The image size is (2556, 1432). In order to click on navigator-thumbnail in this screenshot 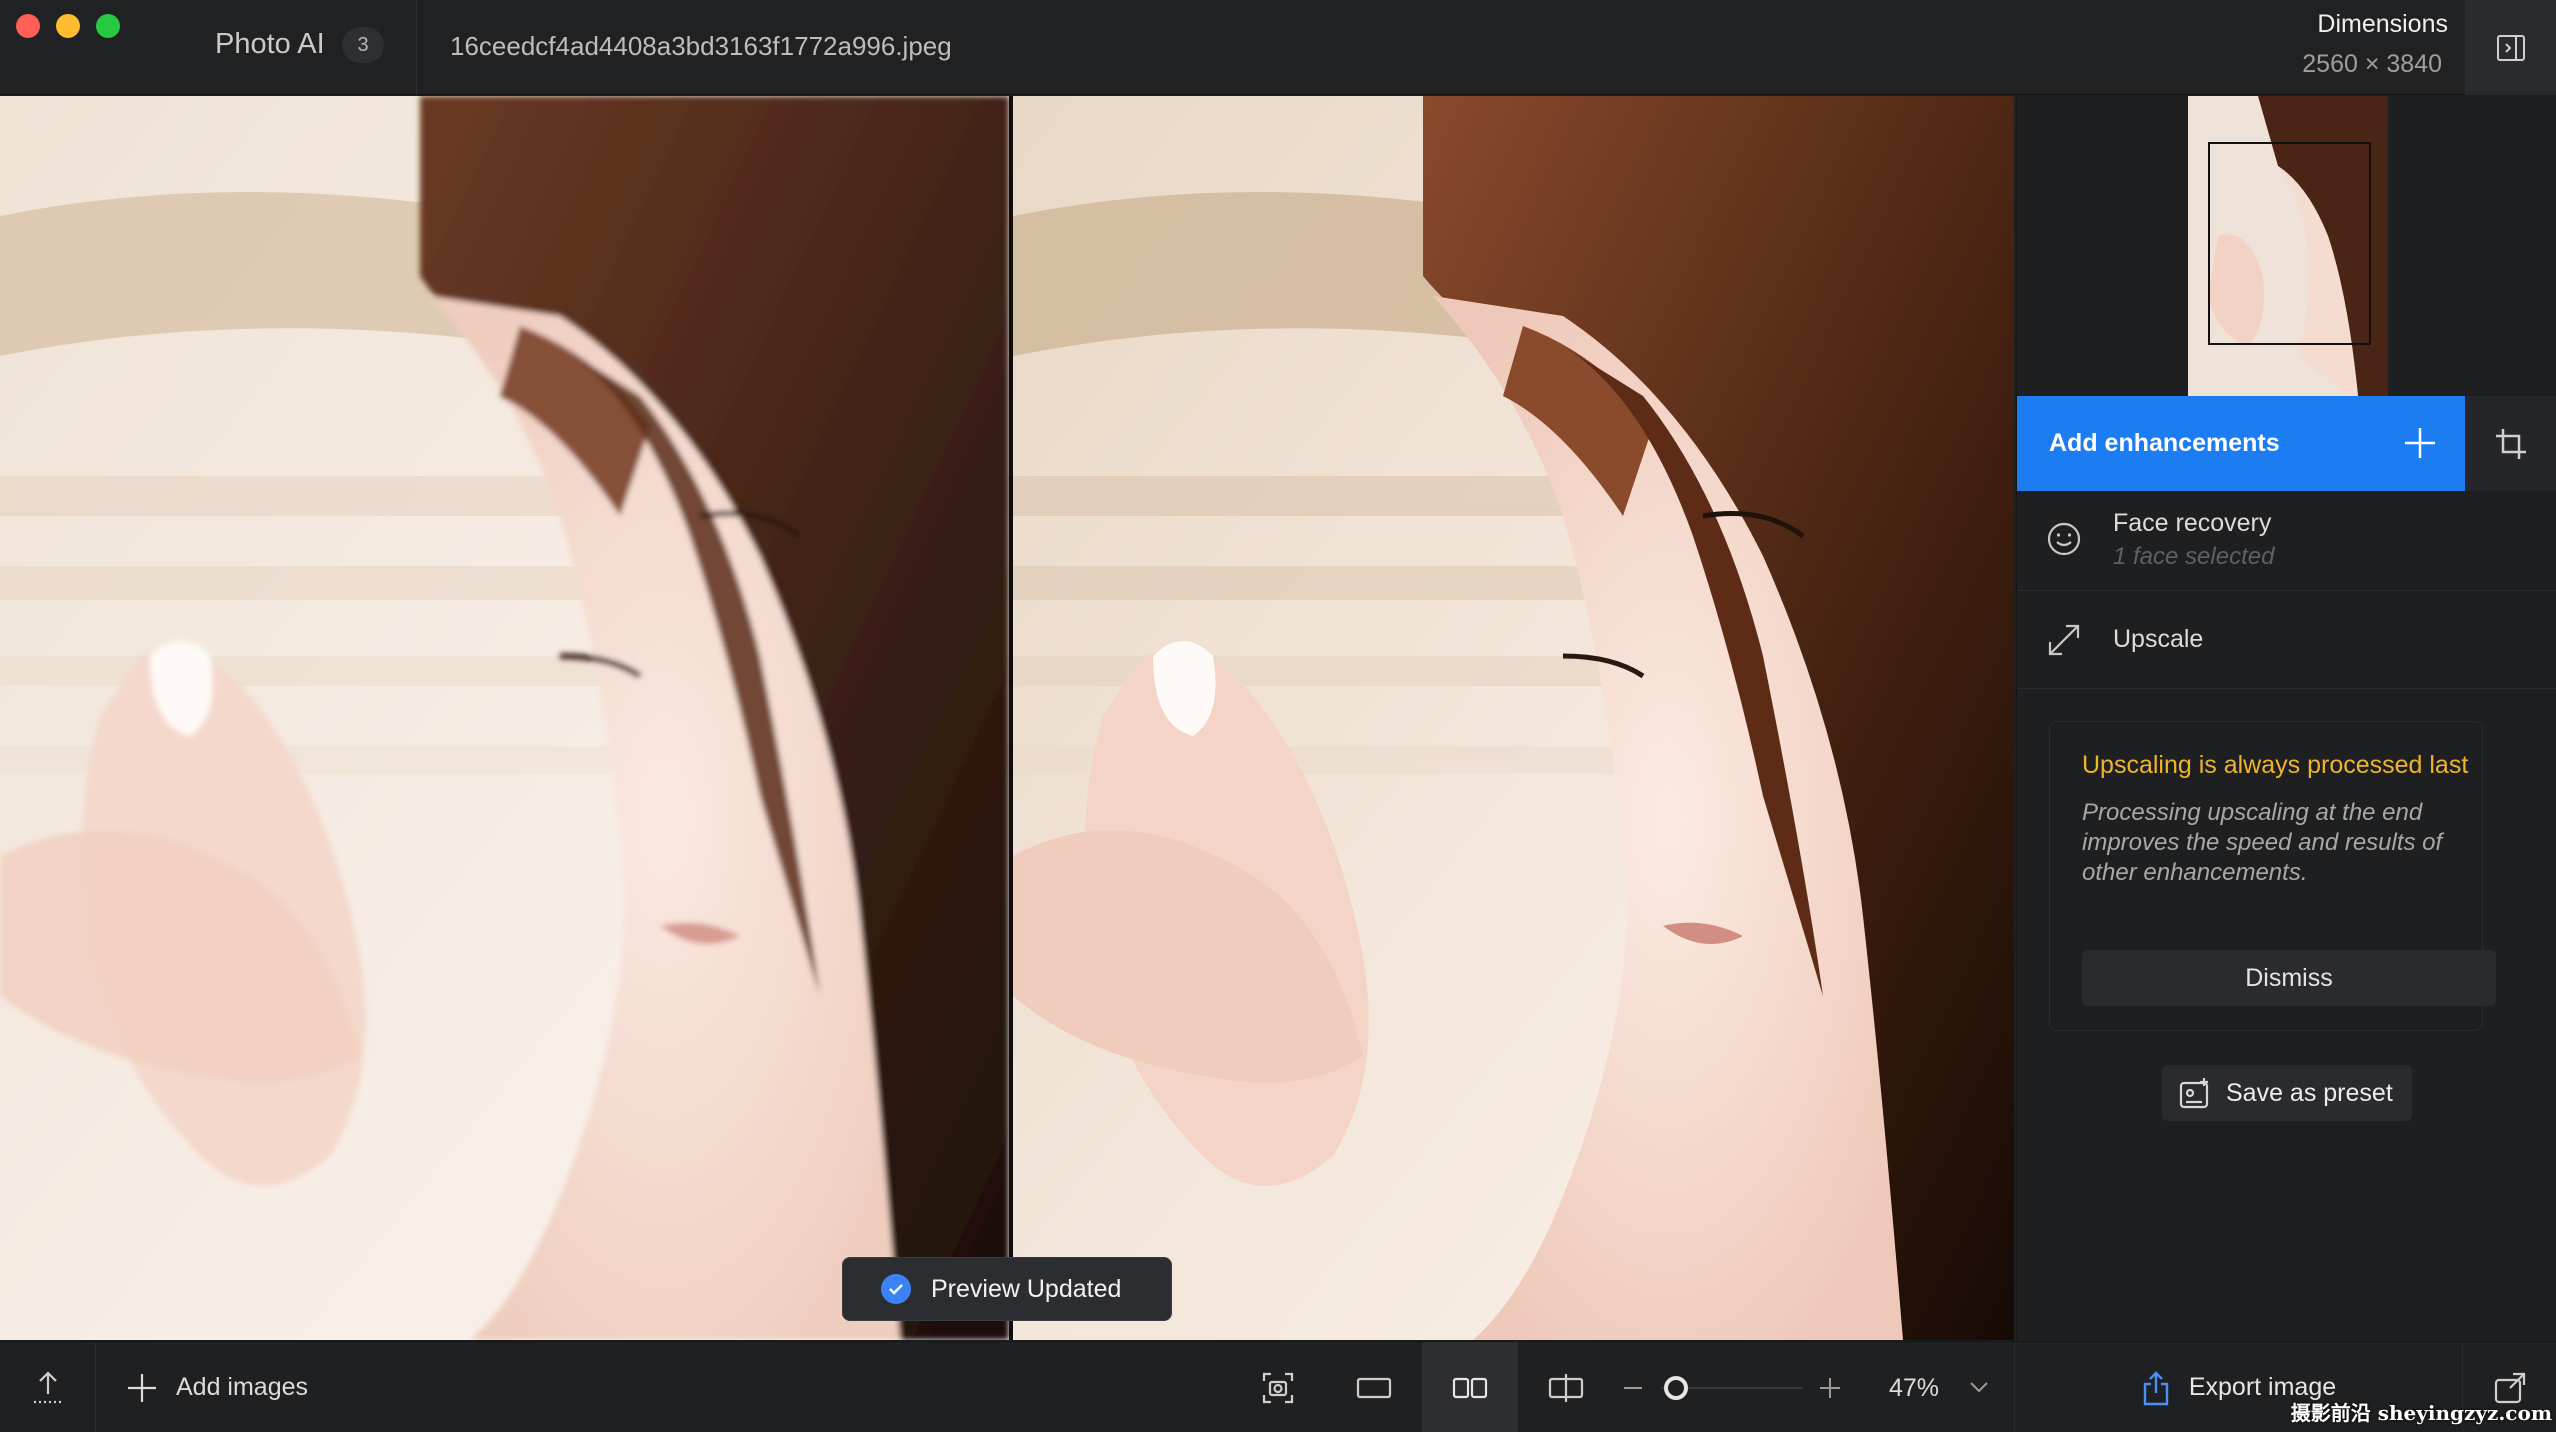, I will do `click(2288, 246)`.